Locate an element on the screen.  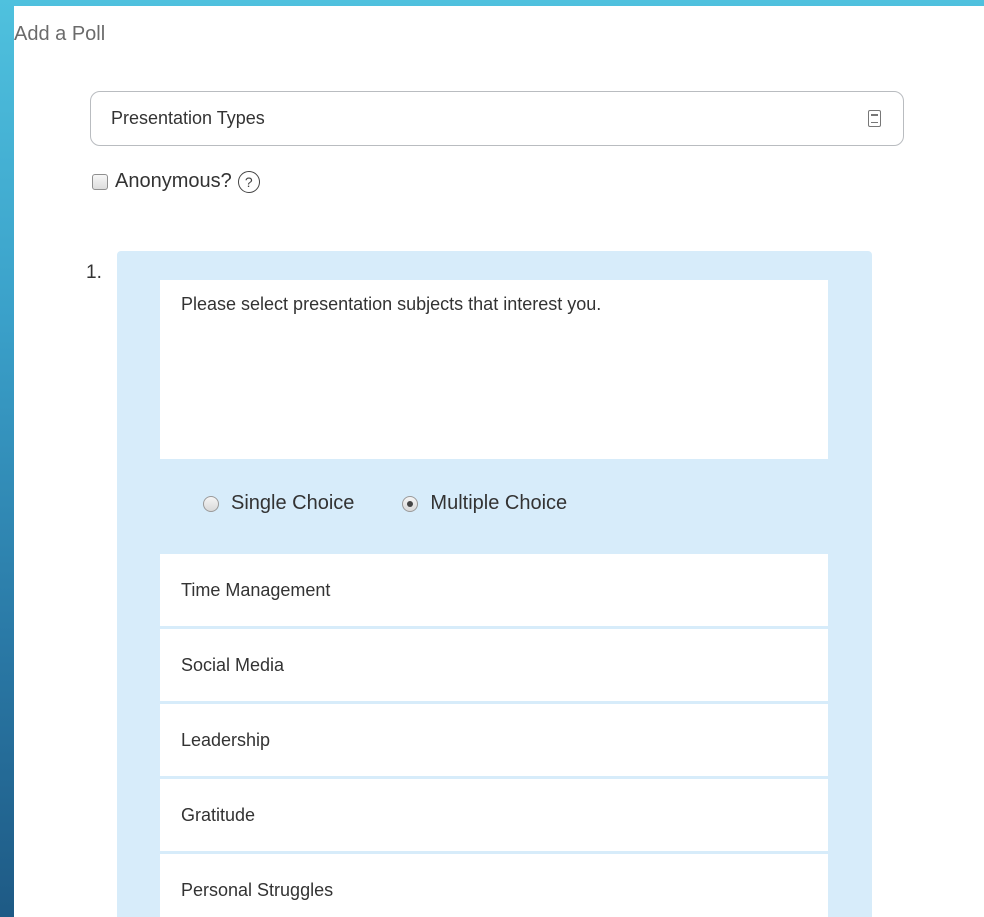
help-icon: ? is located at coordinates (248, 181).